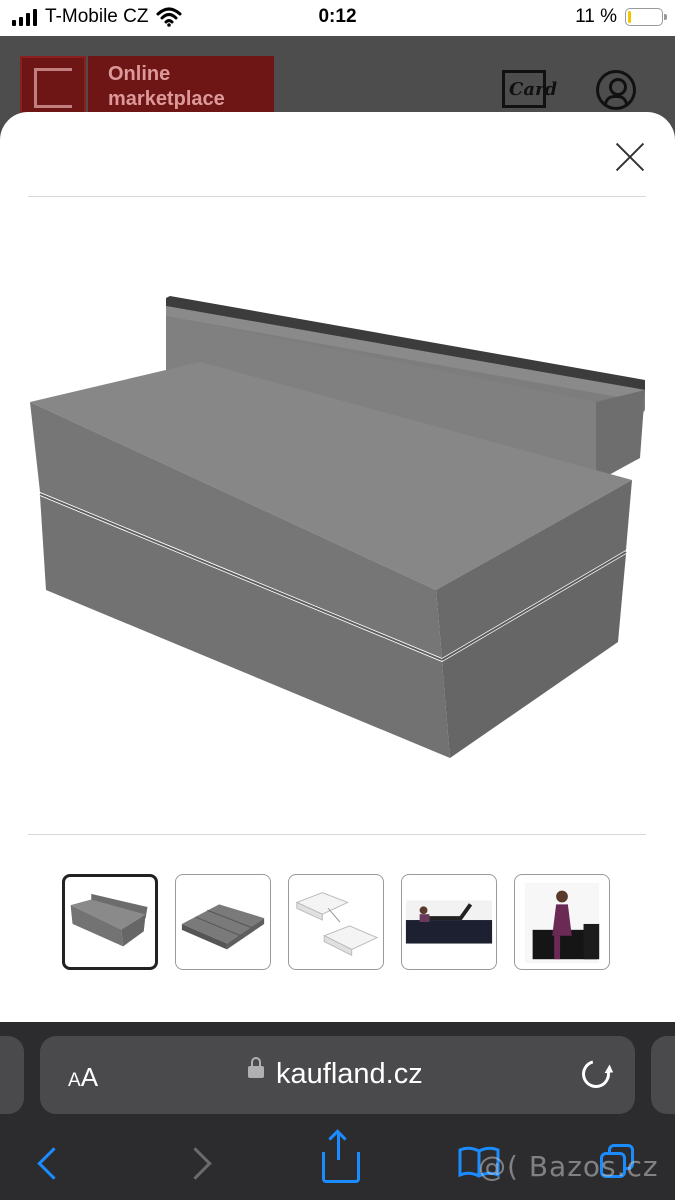  I want to click on card-label: Card, so click(533, 89).